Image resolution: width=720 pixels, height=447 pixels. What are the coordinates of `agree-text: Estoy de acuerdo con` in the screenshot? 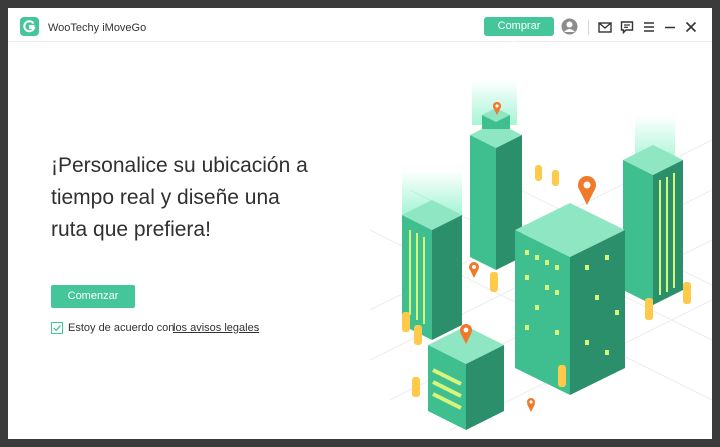 It's located at (121, 328).